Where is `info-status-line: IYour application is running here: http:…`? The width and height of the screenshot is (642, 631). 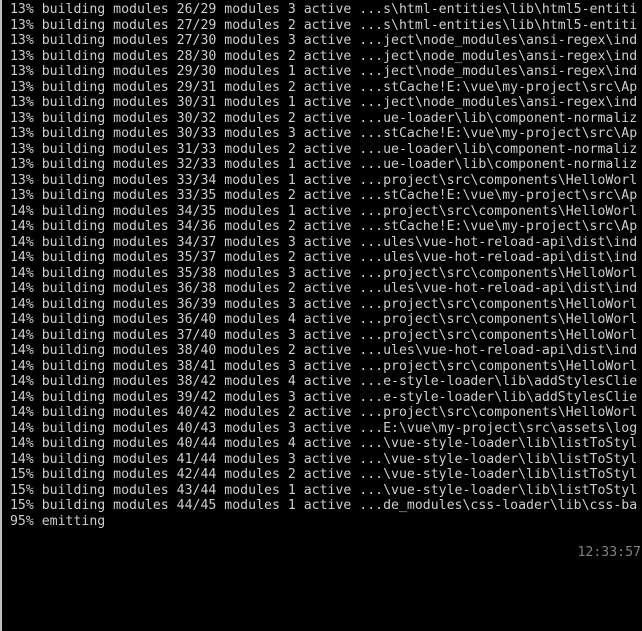 info-status-line: IYour application is running here: http:… is located at coordinates (322, 599).